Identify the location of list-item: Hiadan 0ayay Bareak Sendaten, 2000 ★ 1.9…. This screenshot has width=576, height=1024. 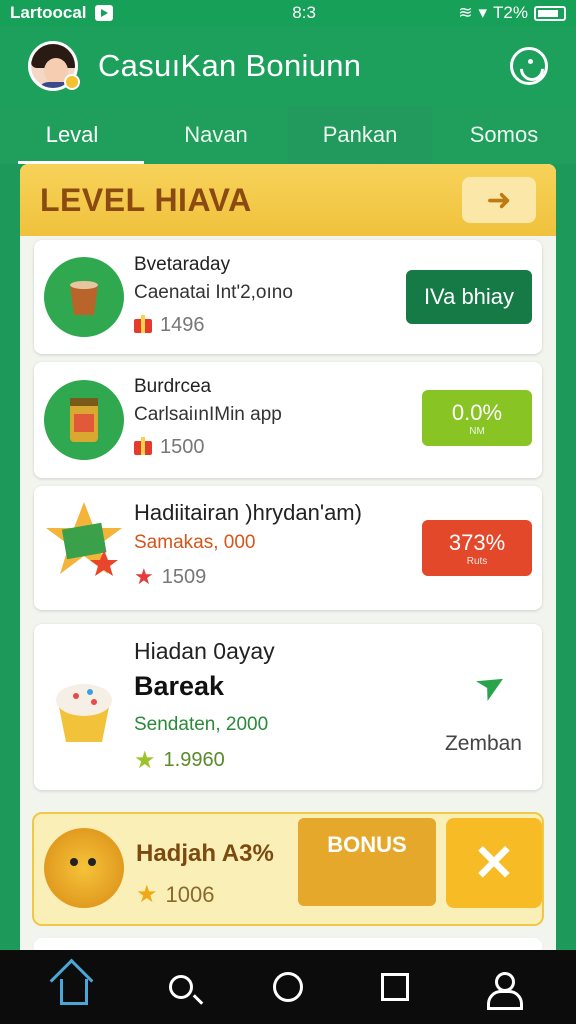
(288, 707).